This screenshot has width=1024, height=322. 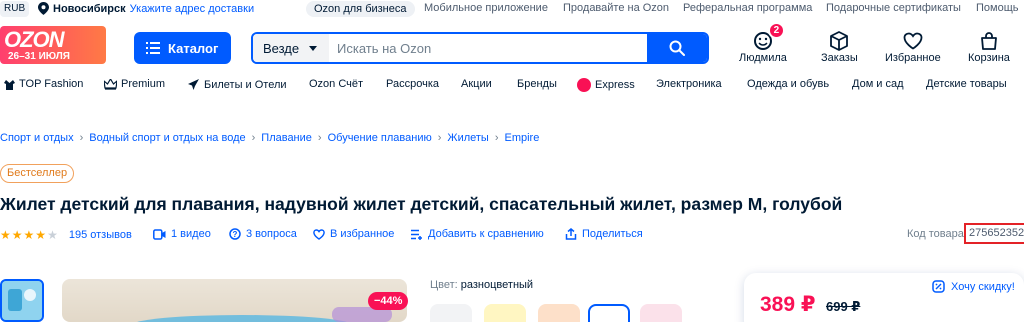 What do you see at coordinates (353, 234) in the screenshot?
I see `add-to-favorites-link: В избранное` at bounding box center [353, 234].